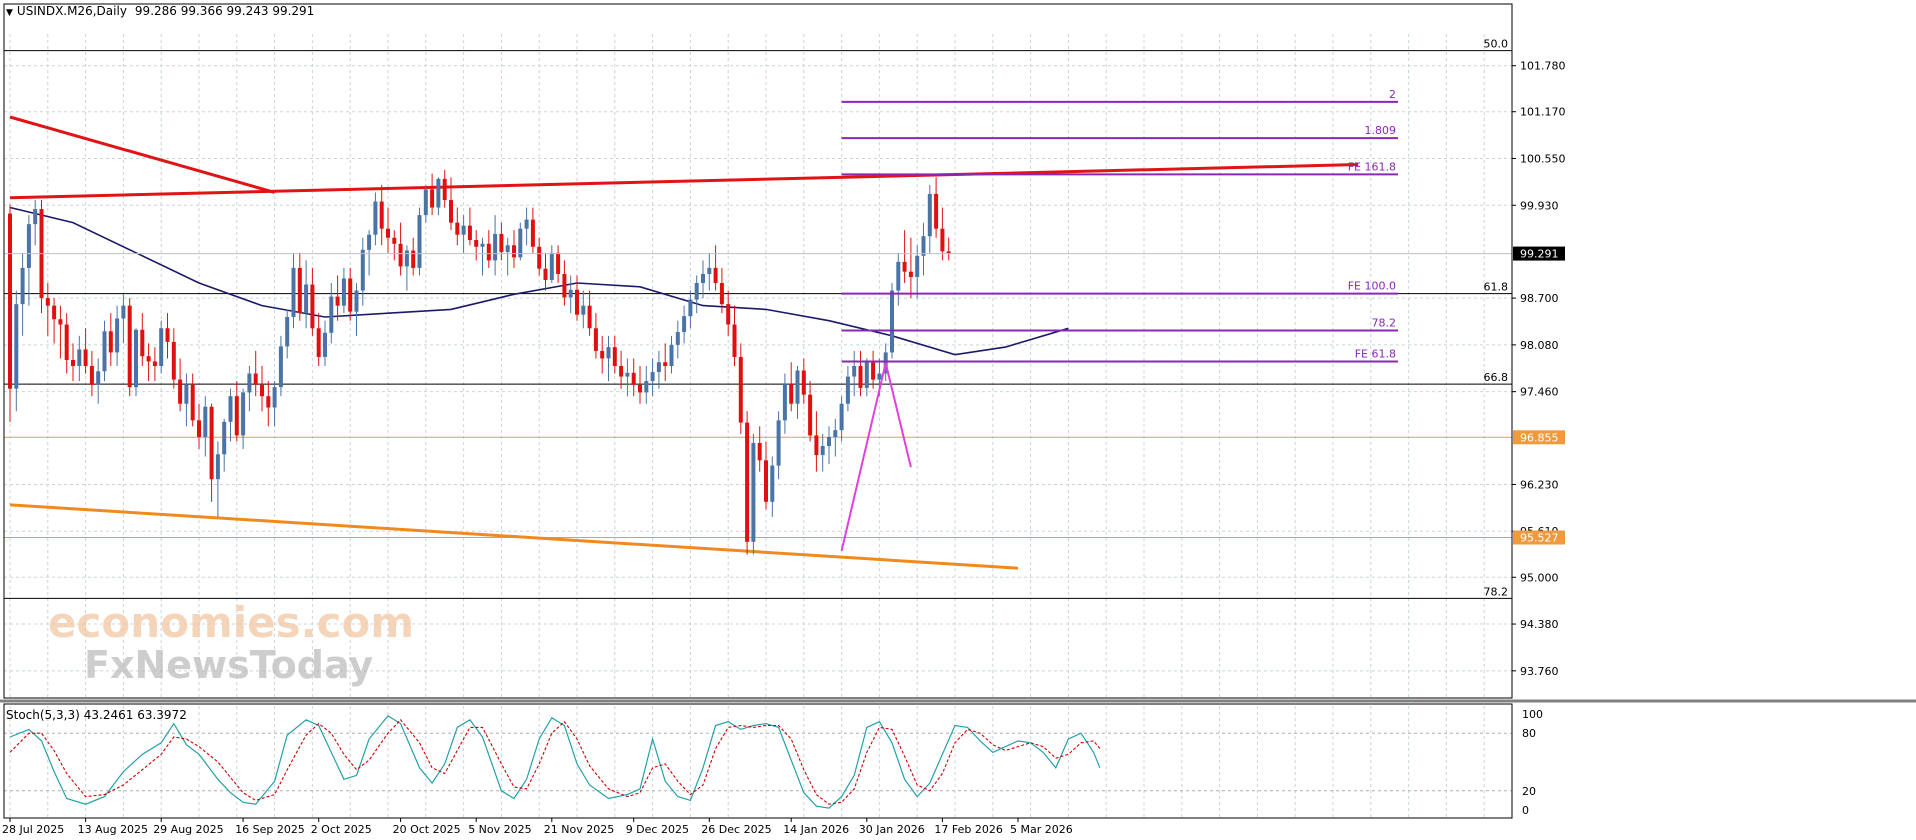 Image resolution: width=1916 pixels, height=840 pixels. I want to click on ohlc-values: 99.286 99.366 99.243 99.291, so click(224, 11).